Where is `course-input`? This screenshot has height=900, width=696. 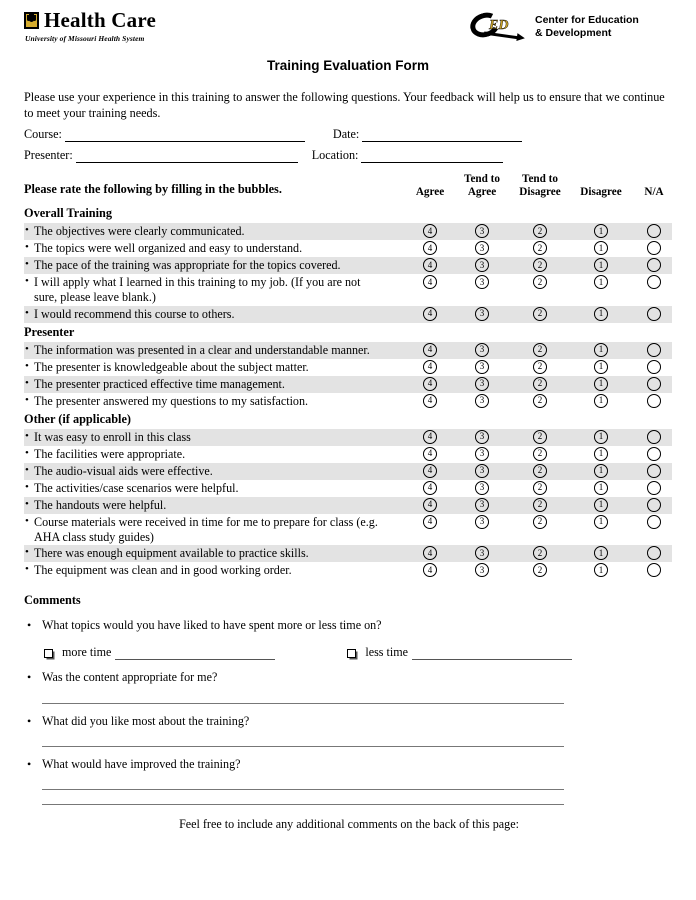
course-input is located at coordinates (184, 136).